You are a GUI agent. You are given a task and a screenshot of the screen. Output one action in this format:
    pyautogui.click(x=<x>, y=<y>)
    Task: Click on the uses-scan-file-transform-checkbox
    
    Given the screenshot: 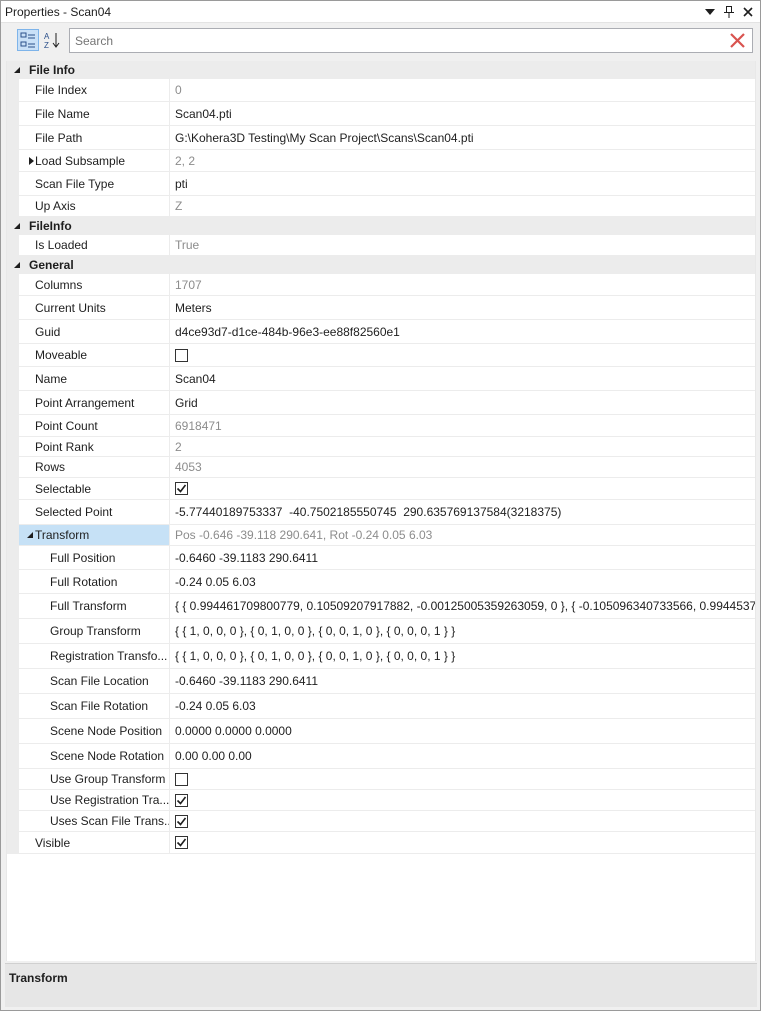 What is the action you would take?
    pyautogui.click(x=181, y=821)
    